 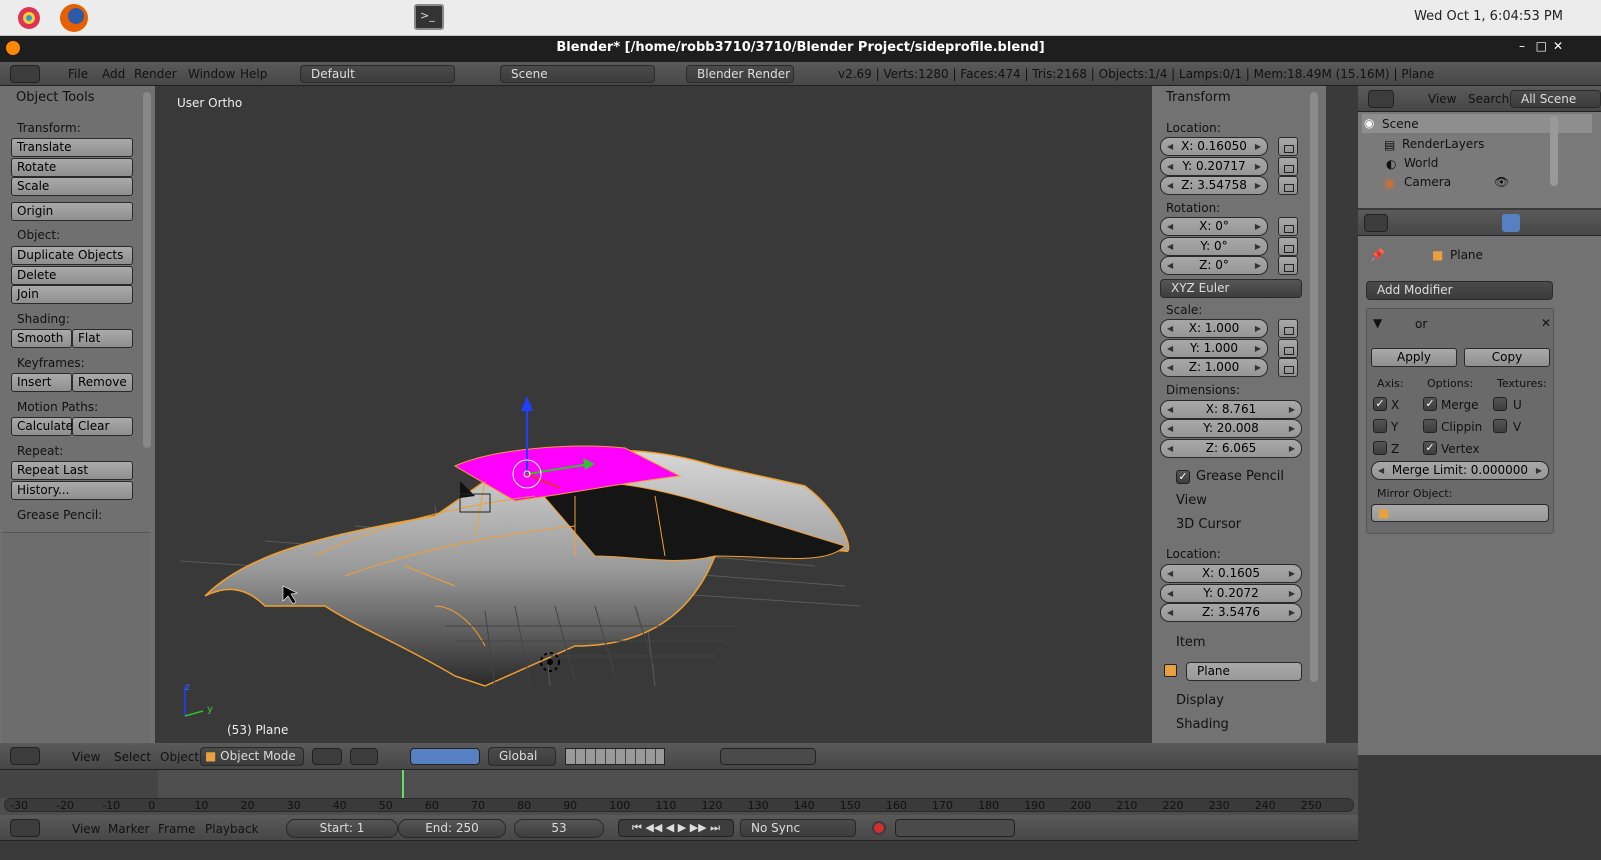 What do you see at coordinates (1430, 426) in the screenshot?
I see `clipping-checkbox` at bounding box center [1430, 426].